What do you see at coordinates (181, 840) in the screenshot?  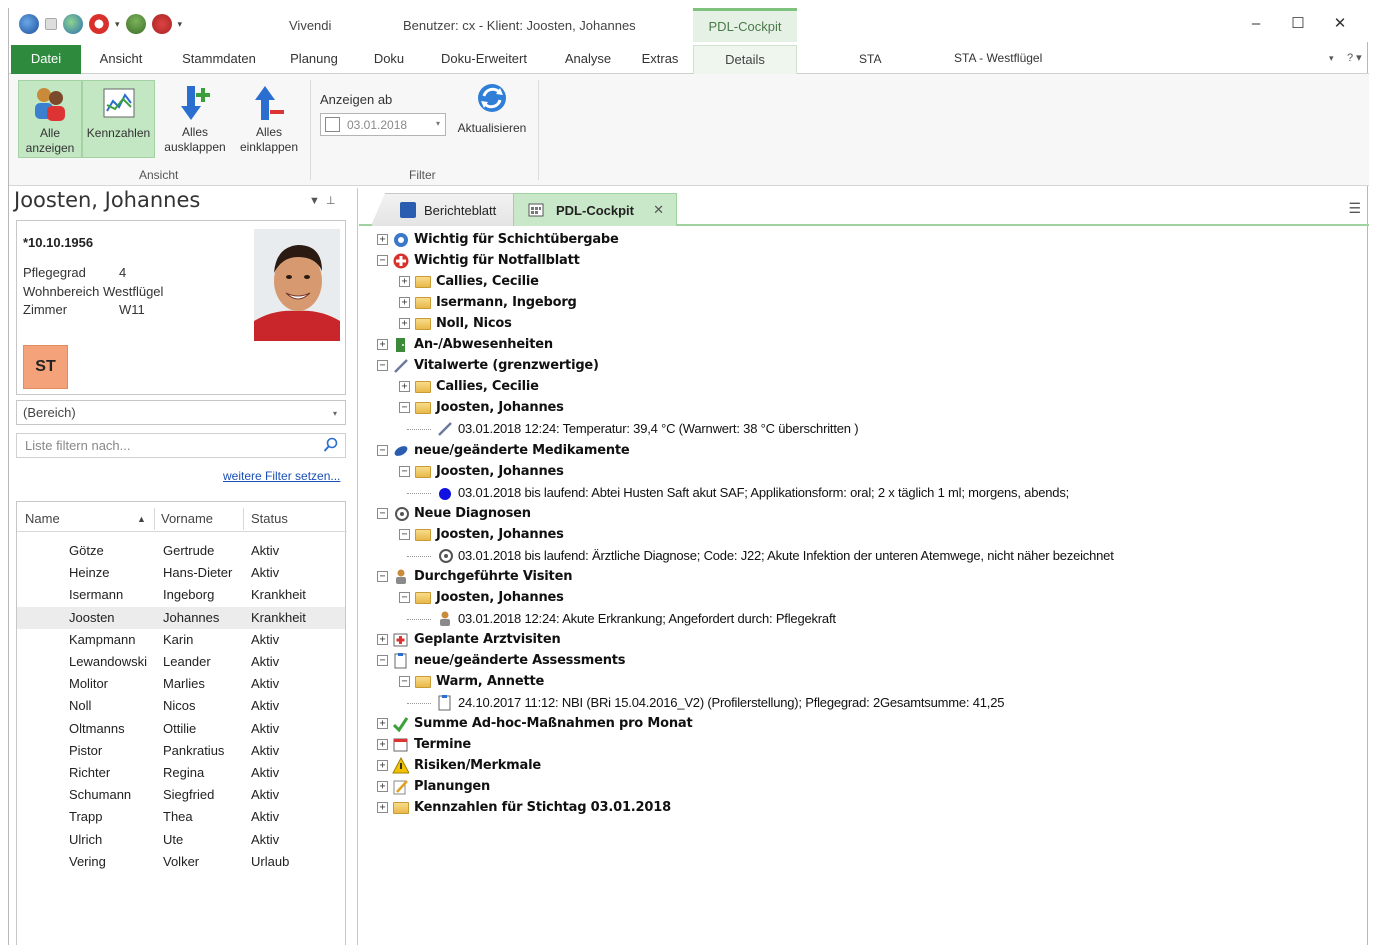 I see `table-row: Ulrich Ute Aktiv` at bounding box center [181, 840].